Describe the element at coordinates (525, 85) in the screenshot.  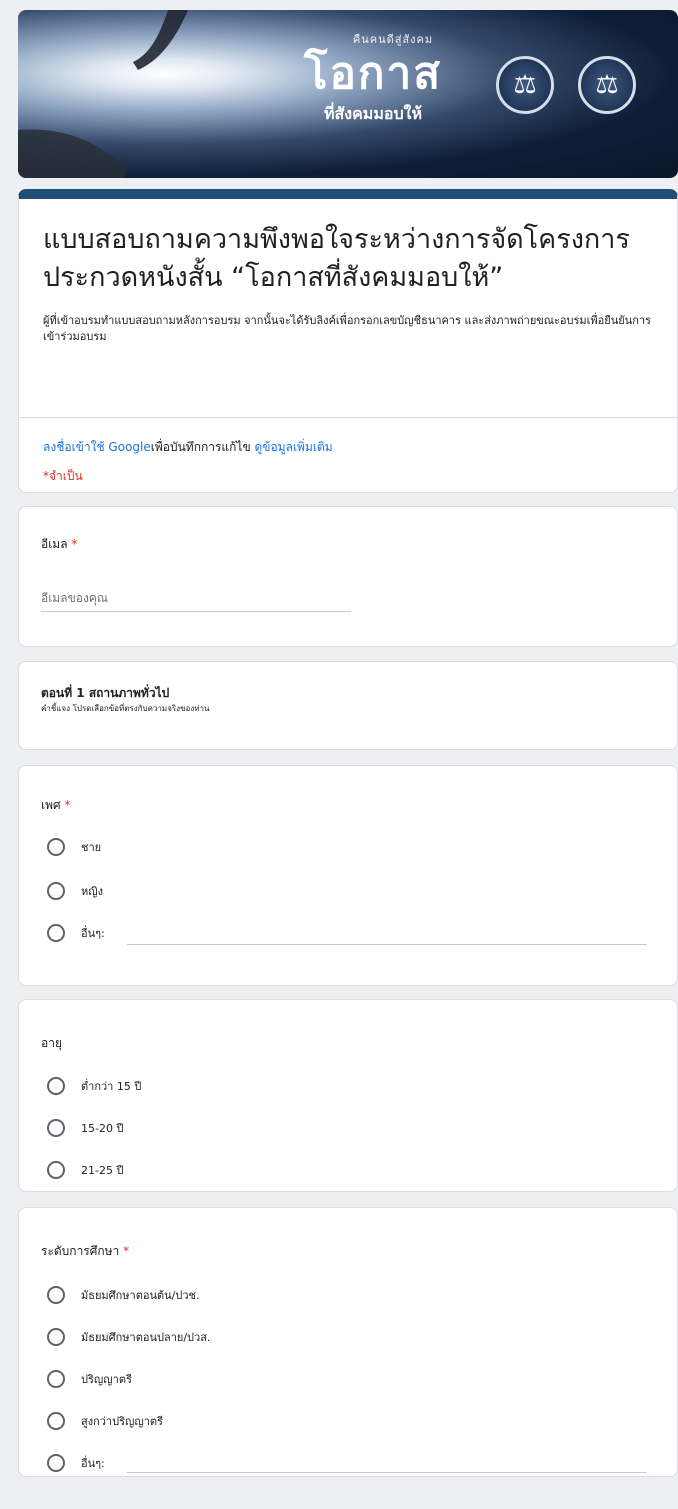
I see `justice-seal-icon: ⚖` at that location.